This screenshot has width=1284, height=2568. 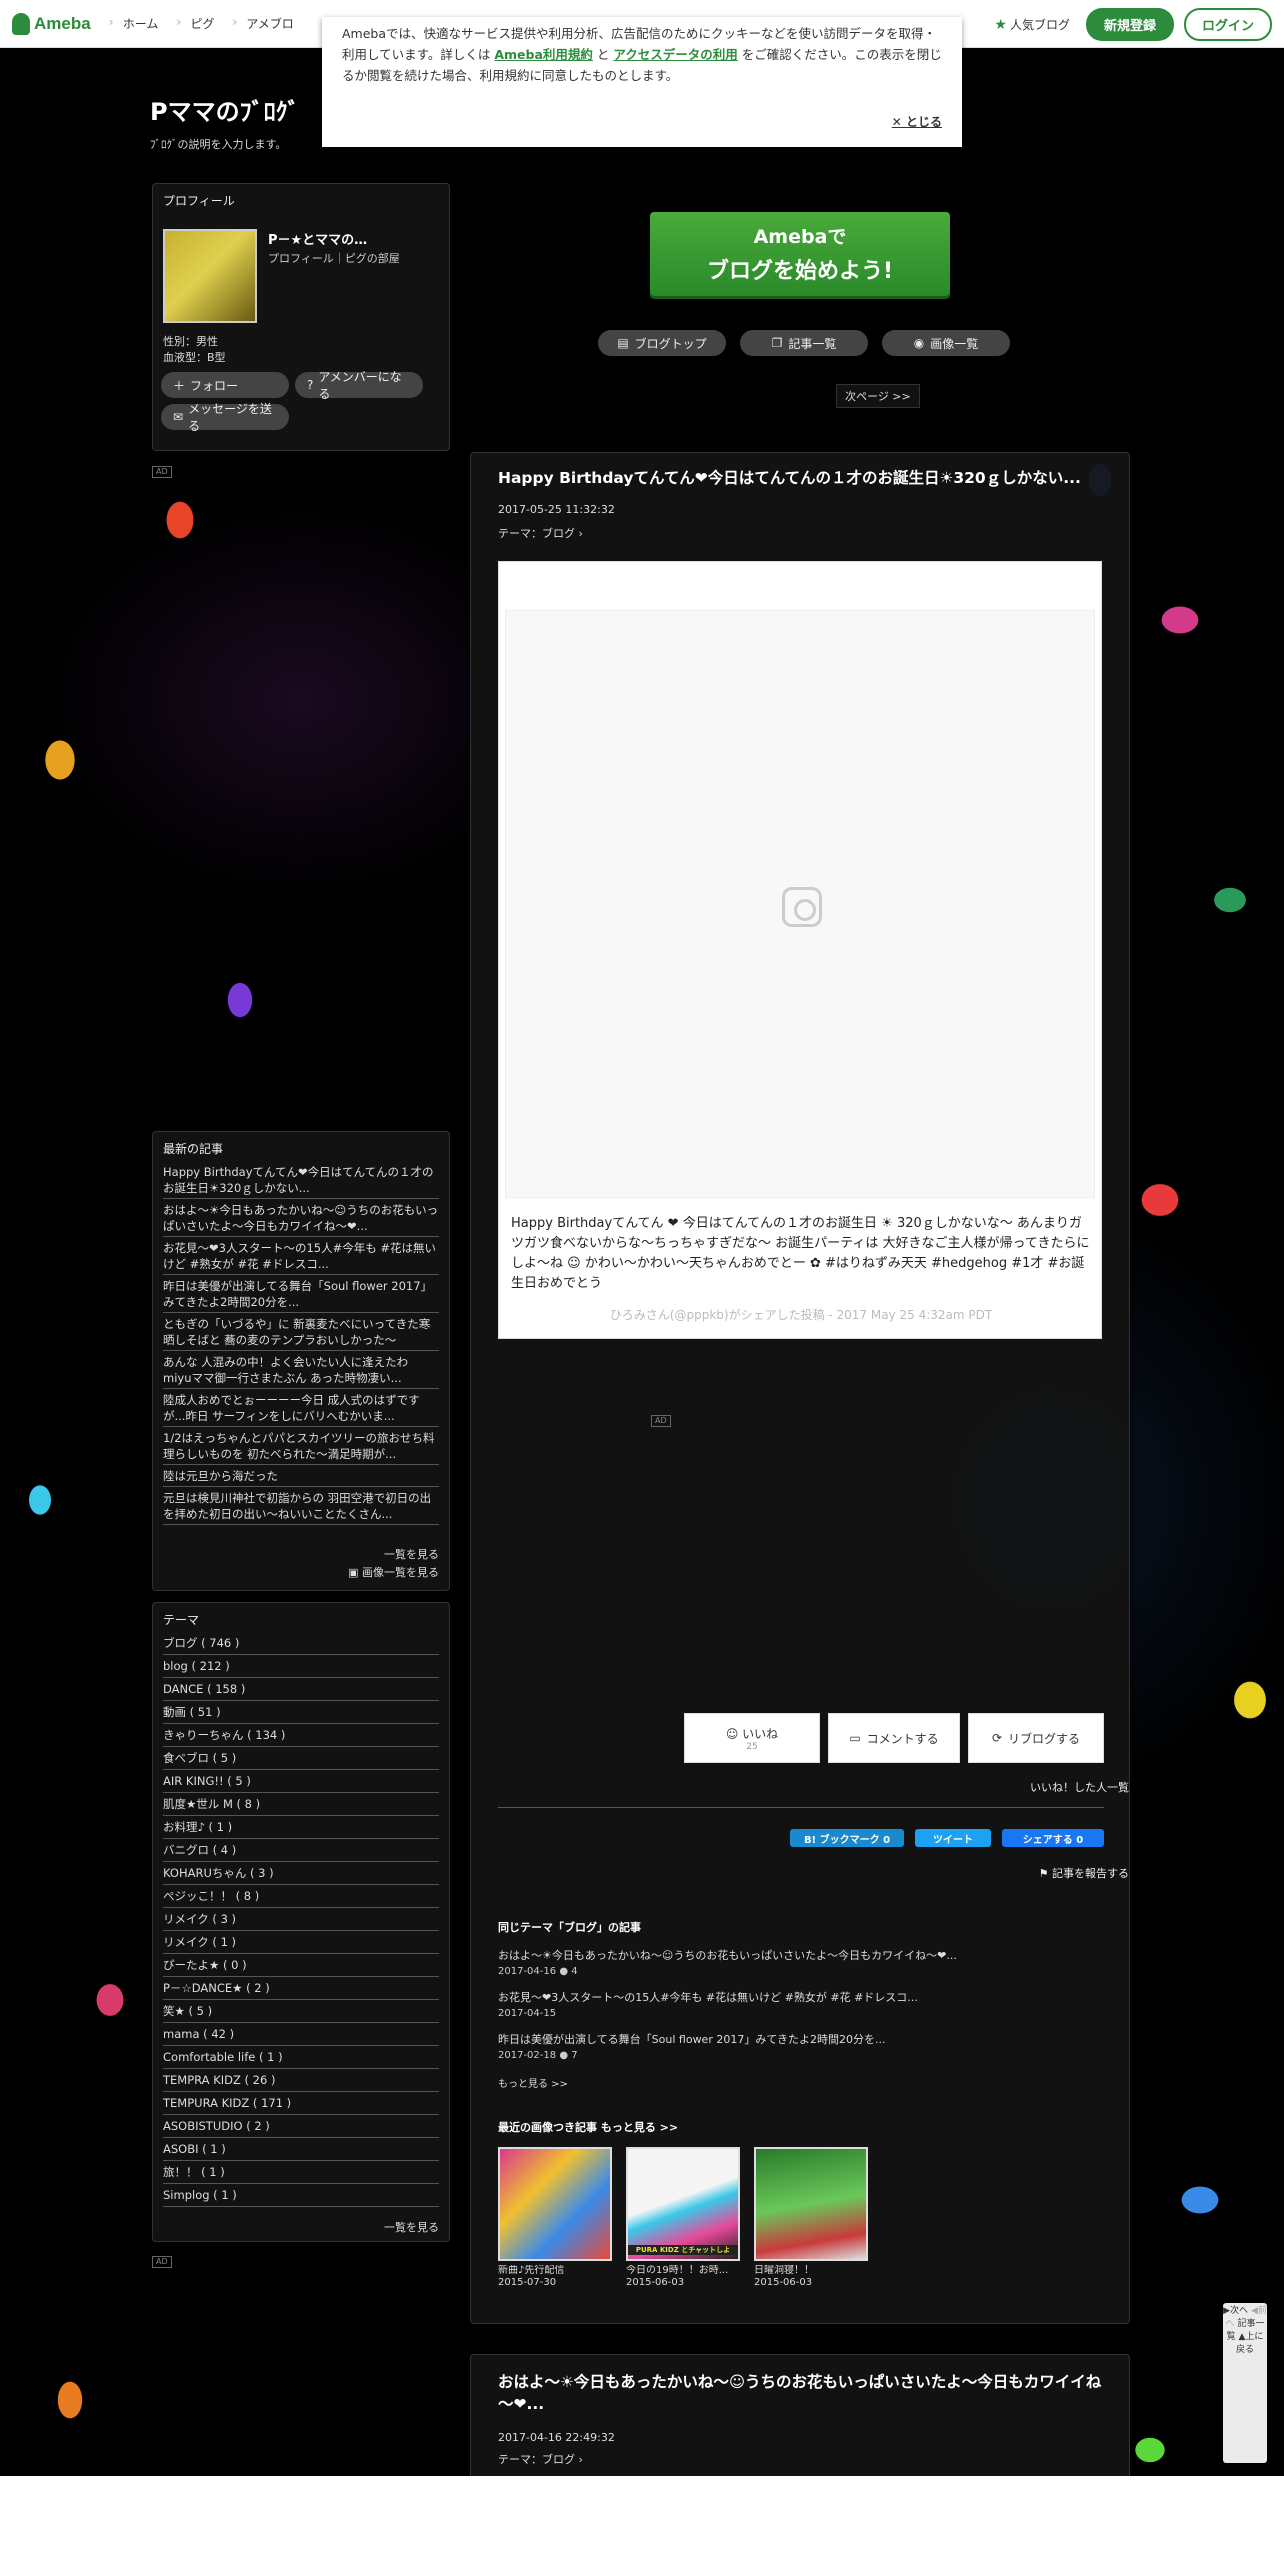 What do you see at coordinates (301, 2149) in the screenshot?
I see `theme-item: ASOBI ( 1 )` at bounding box center [301, 2149].